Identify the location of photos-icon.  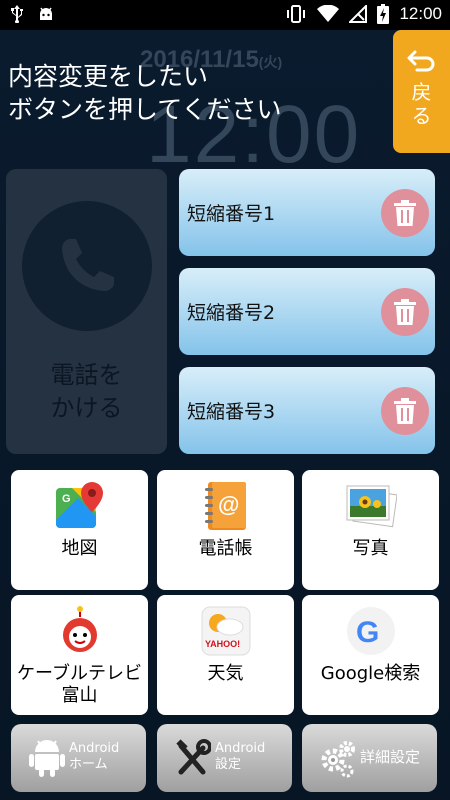
(371, 506).